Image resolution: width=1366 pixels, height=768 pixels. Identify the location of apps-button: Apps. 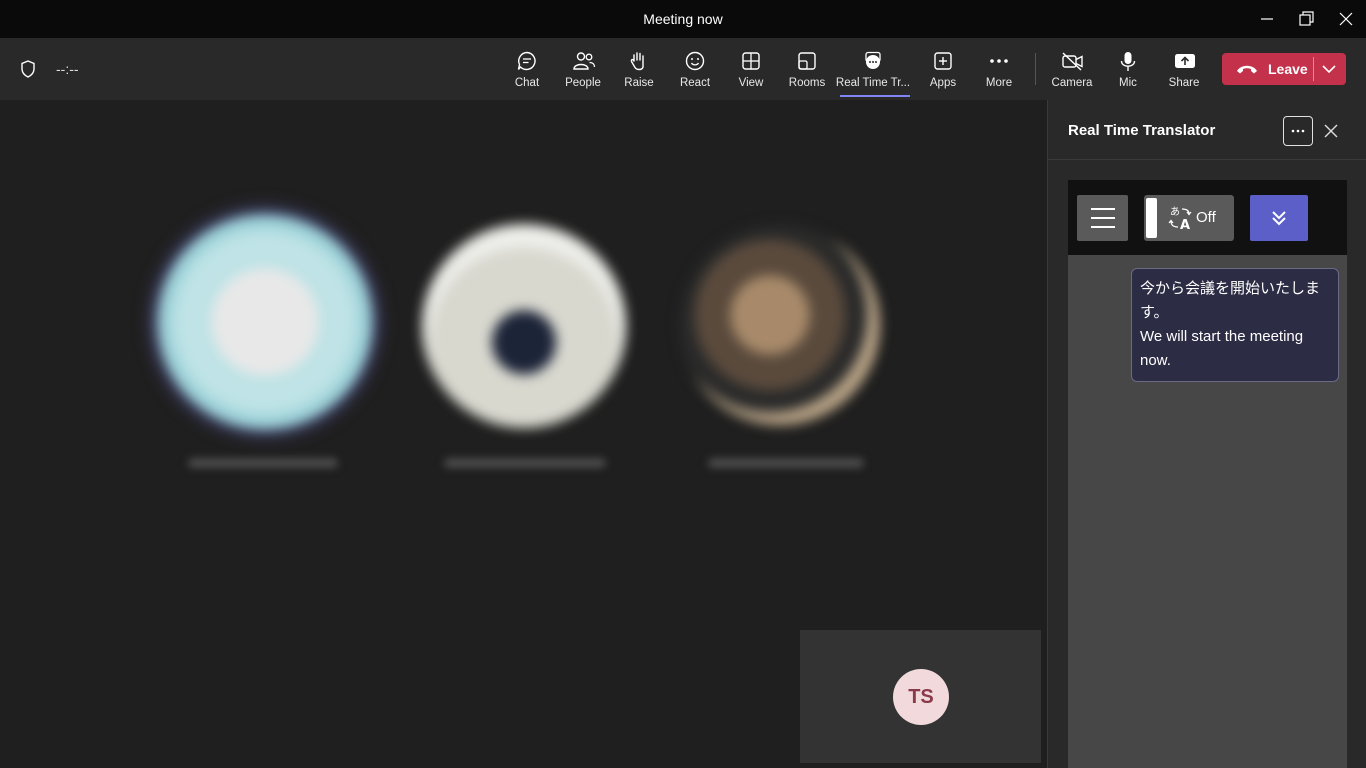
(943, 69).